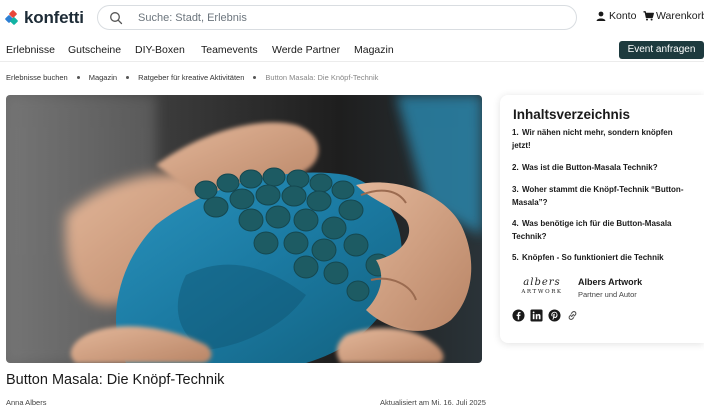 The width and height of the screenshot is (704, 409). I want to click on cart-link: Warenkorb, so click(673, 16).